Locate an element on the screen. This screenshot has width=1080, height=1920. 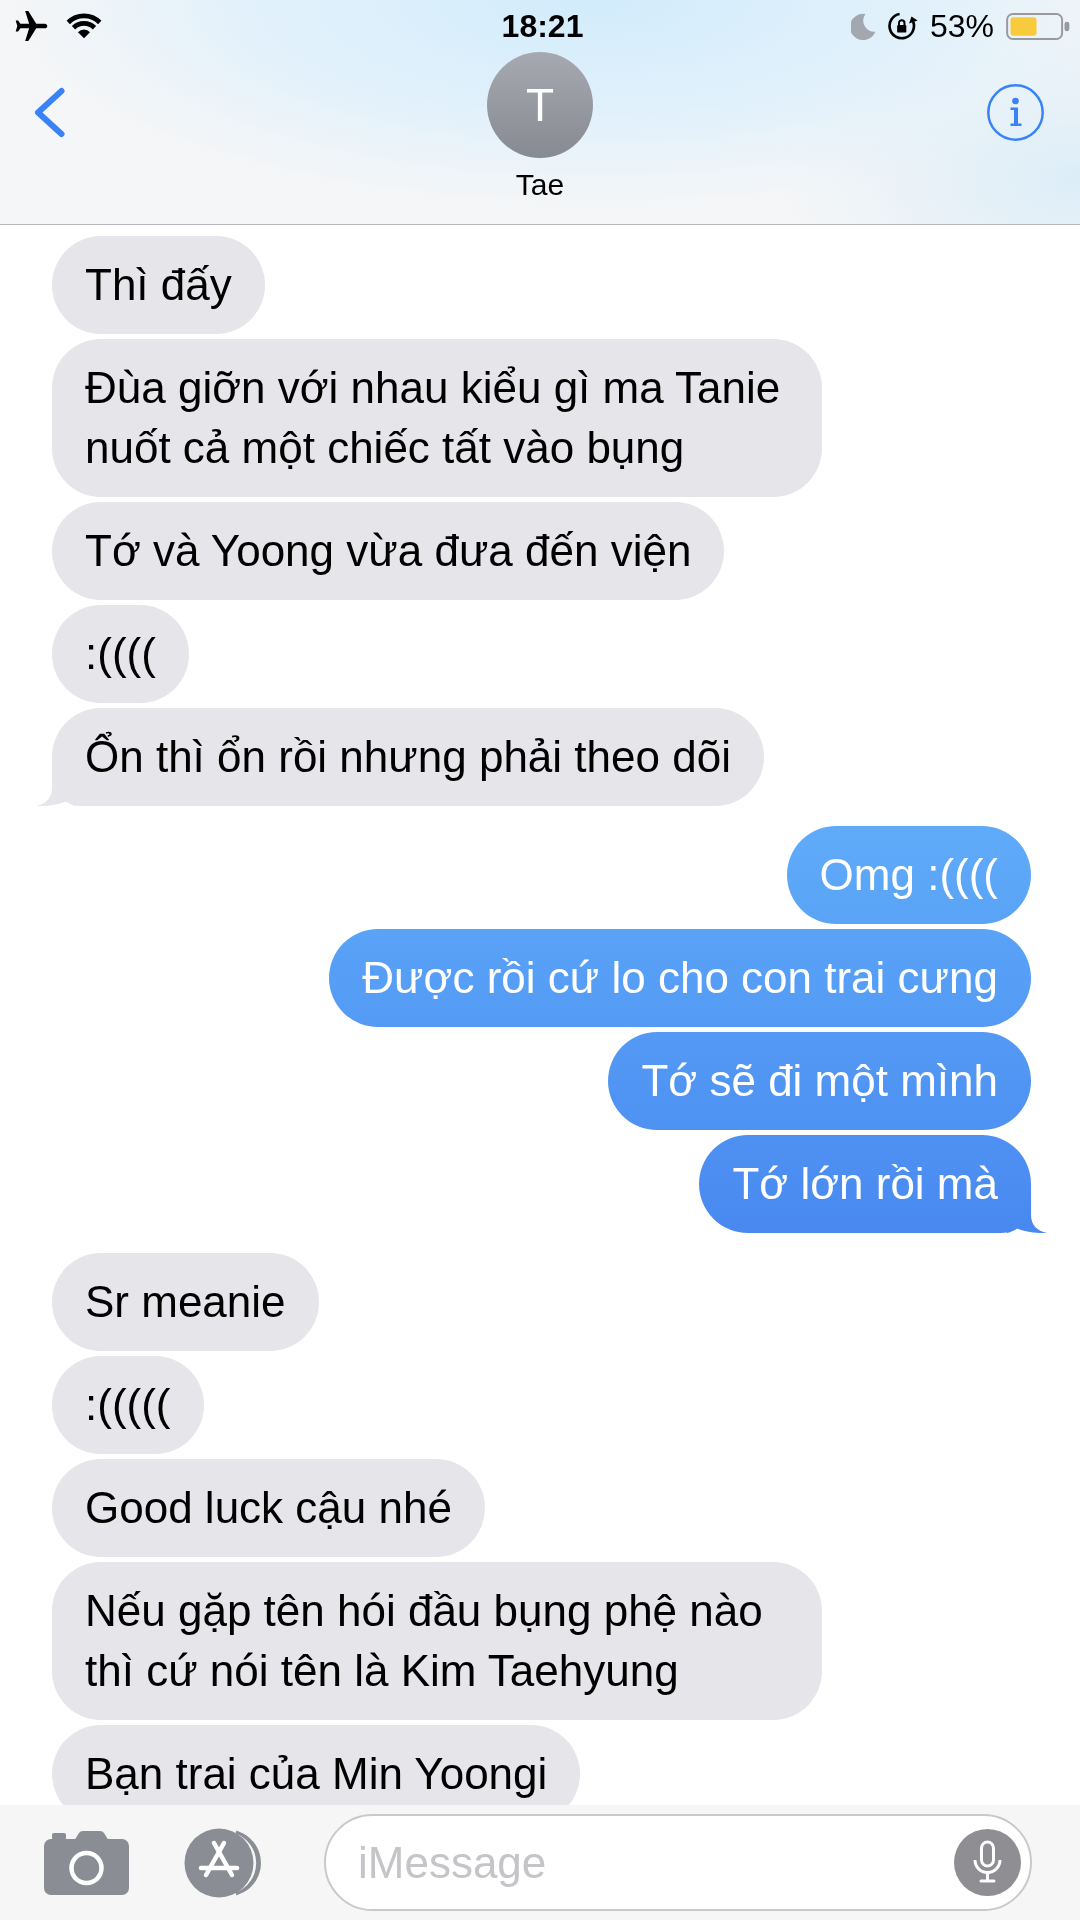
message-bubble: Thì đấy is located at coordinates (158, 285).